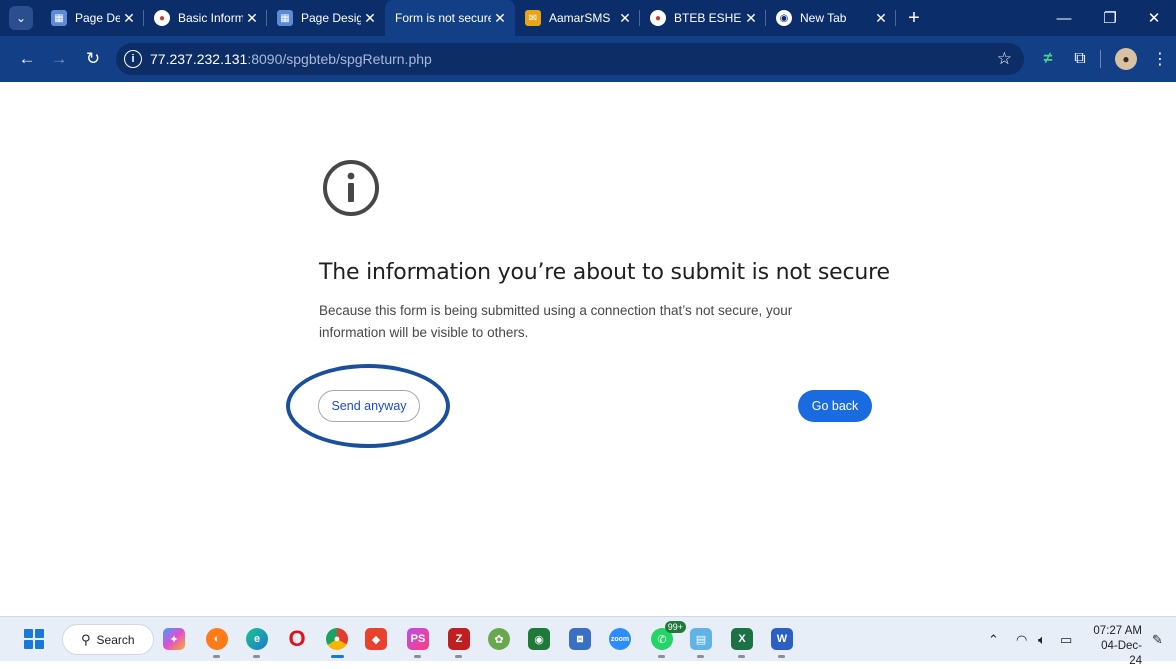 This screenshot has width=1176, height=669. I want to click on taskbar-firefox: ◐, so click(217, 641).